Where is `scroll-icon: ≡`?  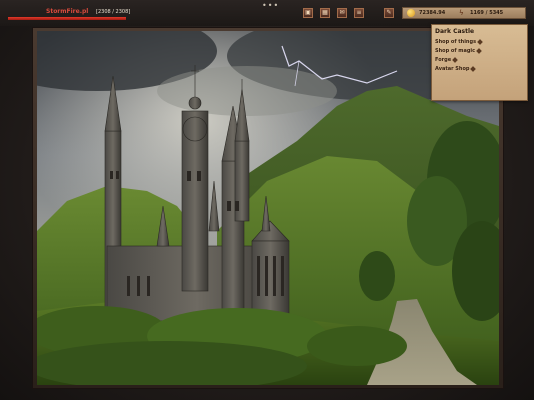 scroll-icon: ≡ is located at coordinates (359, 12).